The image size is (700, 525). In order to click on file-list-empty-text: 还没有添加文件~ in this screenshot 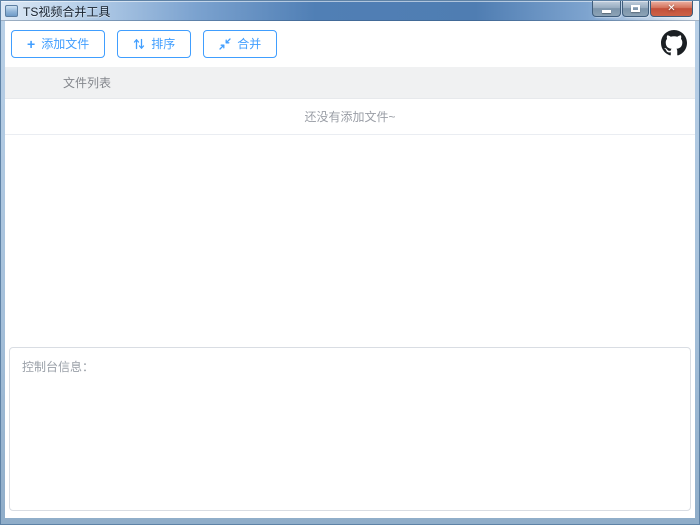, I will do `click(350, 117)`.